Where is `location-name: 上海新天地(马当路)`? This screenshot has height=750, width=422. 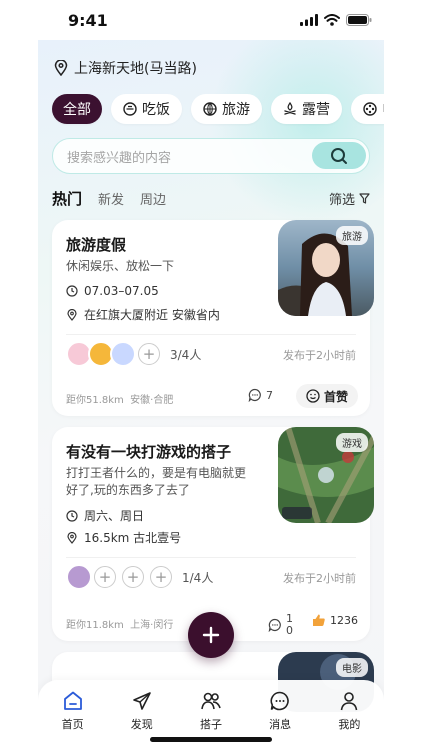 location-name: 上海新天地(马当路) is located at coordinates (135, 69).